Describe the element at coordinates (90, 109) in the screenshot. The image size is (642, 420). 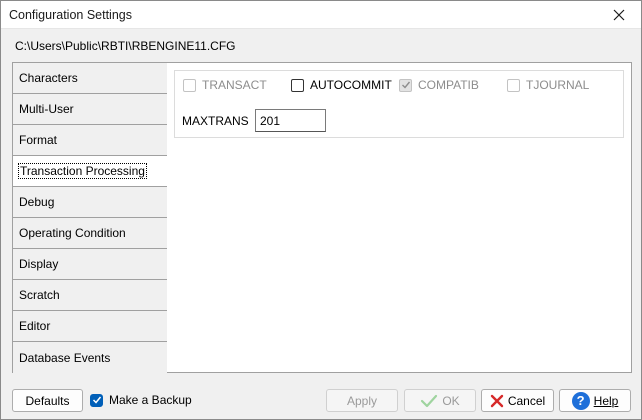
I see `tab-multi-user: Multi-User` at that location.